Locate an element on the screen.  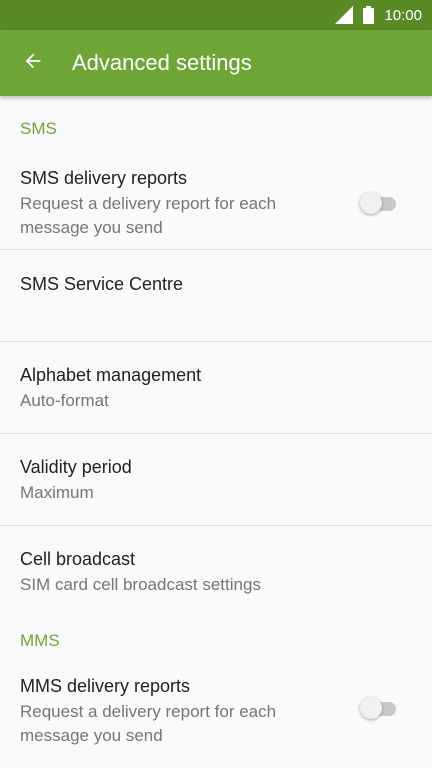
setting-title: SMS delivery reports is located at coordinates (104, 177).